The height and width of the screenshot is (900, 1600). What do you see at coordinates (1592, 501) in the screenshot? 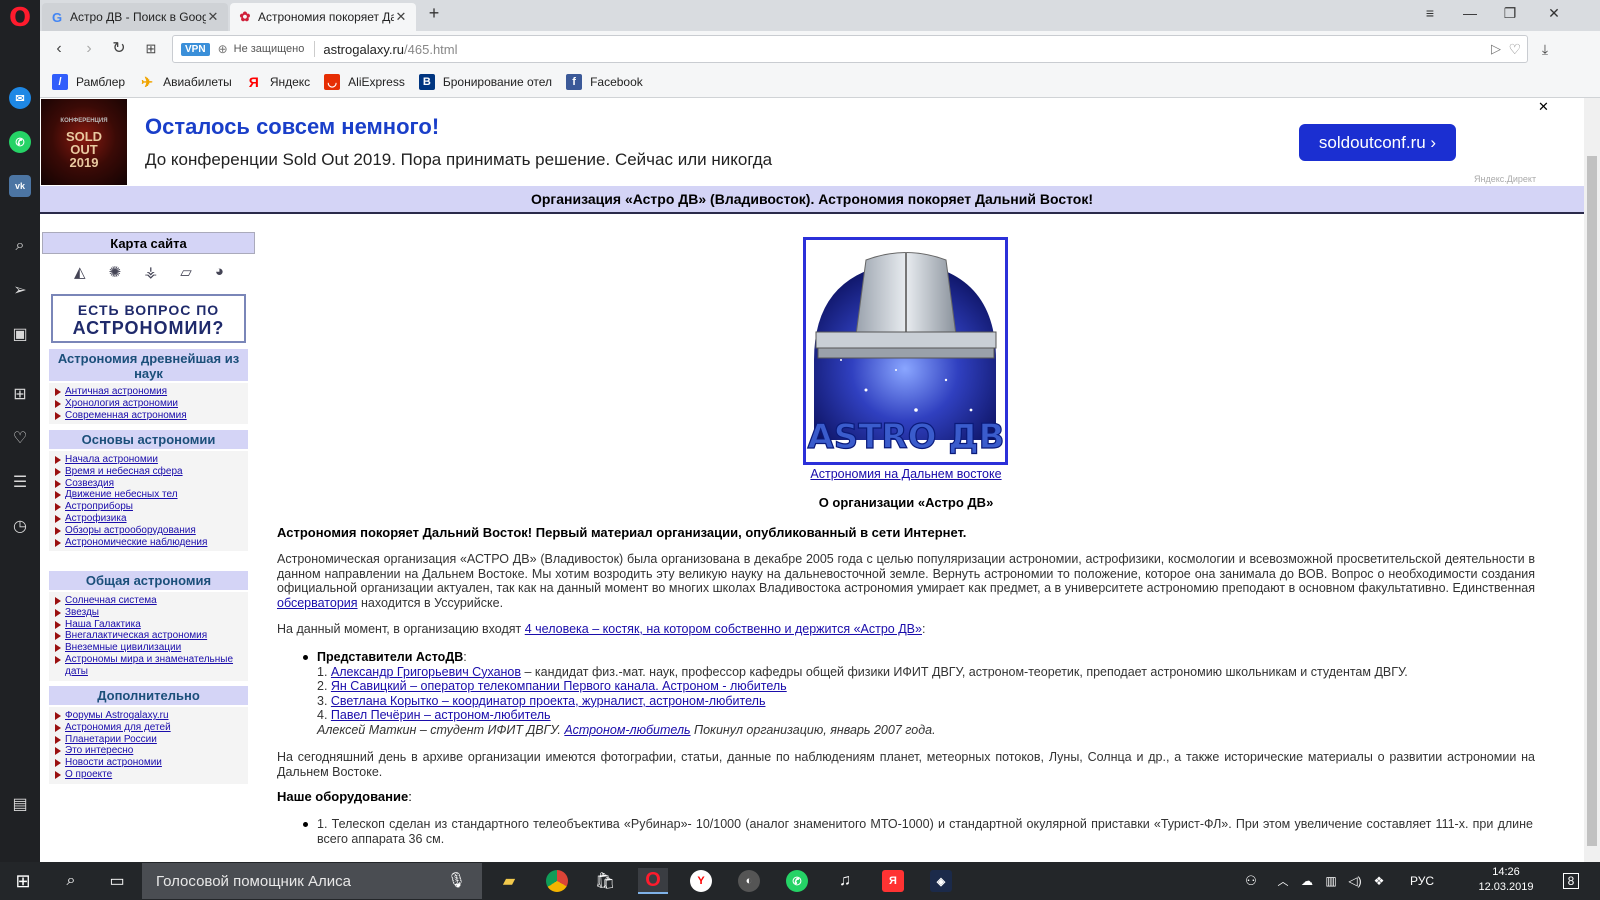
I see `scrollbar-thumb` at bounding box center [1592, 501].